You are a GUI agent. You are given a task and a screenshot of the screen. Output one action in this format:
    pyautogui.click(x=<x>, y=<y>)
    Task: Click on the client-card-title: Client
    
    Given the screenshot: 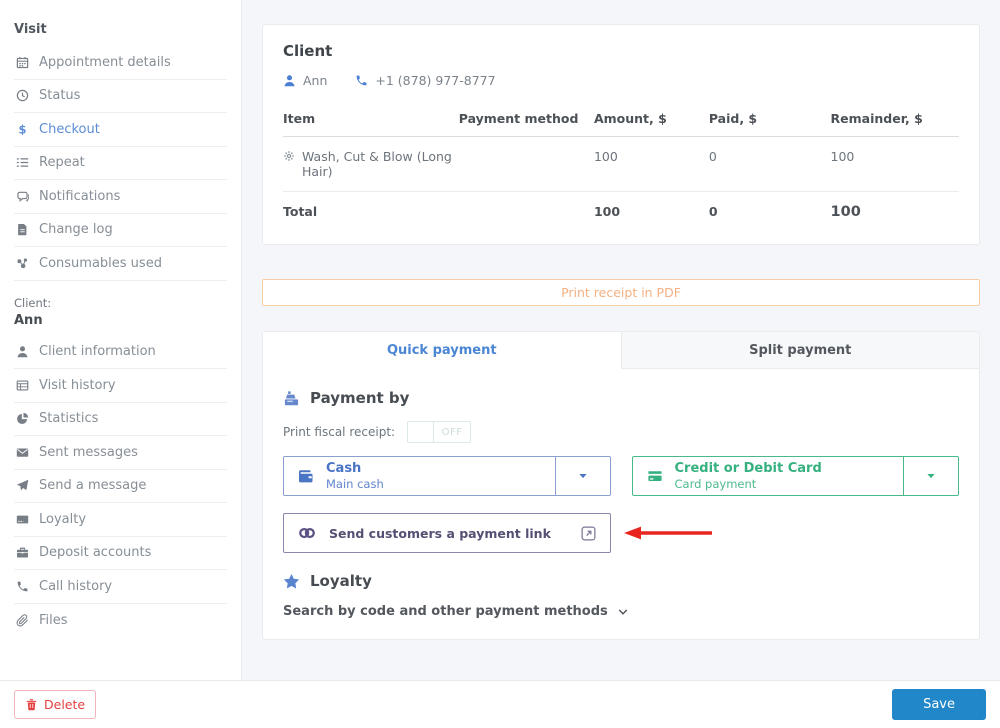 What is the action you would take?
    pyautogui.click(x=308, y=51)
    